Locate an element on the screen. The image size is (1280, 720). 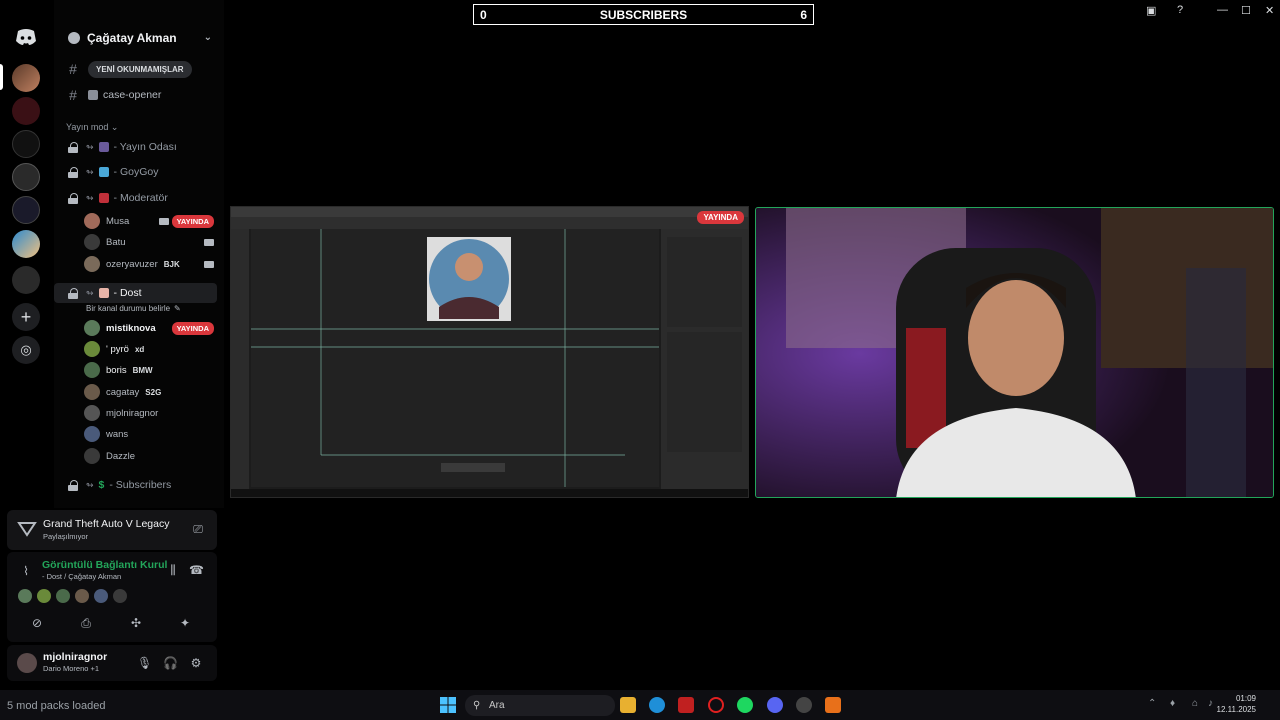
share-screen-icon: ⎚ is located at coordinates (198, 529).